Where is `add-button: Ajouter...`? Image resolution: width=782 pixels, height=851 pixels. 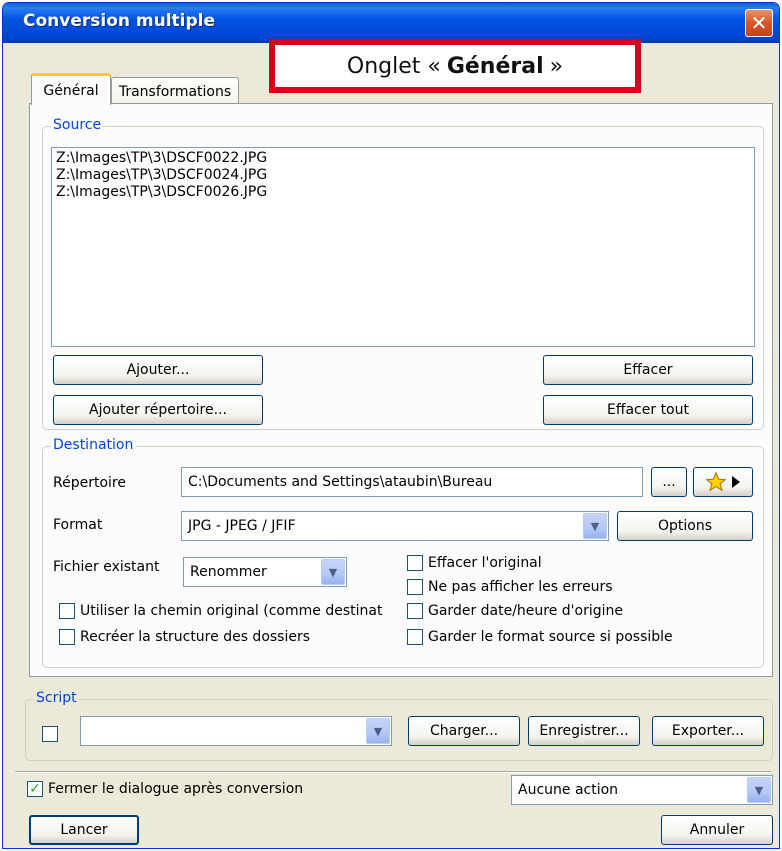 add-button: Ajouter... is located at coordinates (158, 370).